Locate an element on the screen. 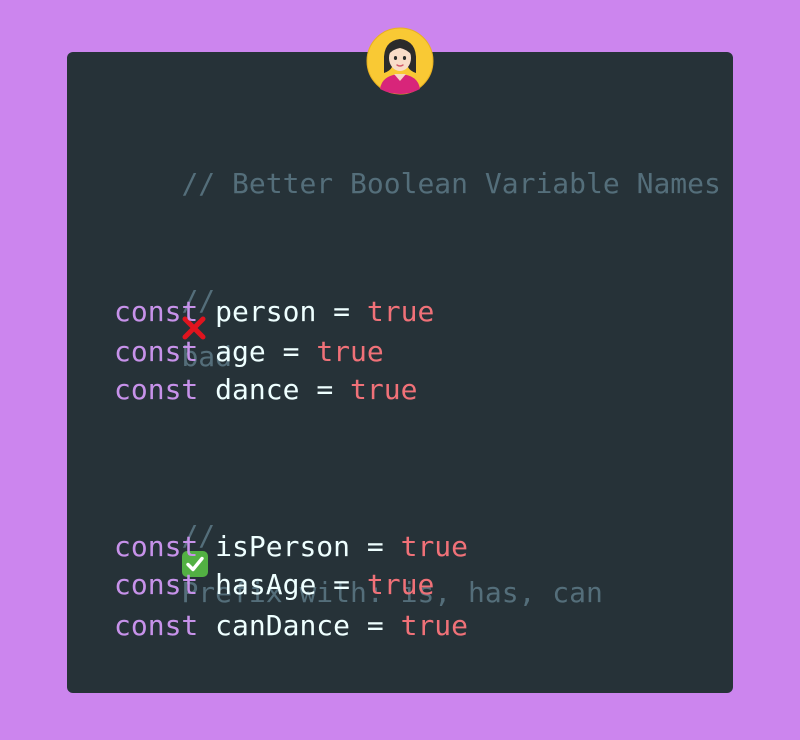 This screenshot has height=740, width=800. variable-name: age is located at coordinates (240, 351).